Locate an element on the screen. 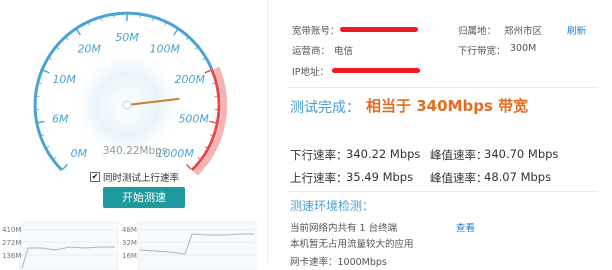 The height and width of the screenshot is (270, 612). gauge-tick-label: 0M is located at coordinates (79, 153).